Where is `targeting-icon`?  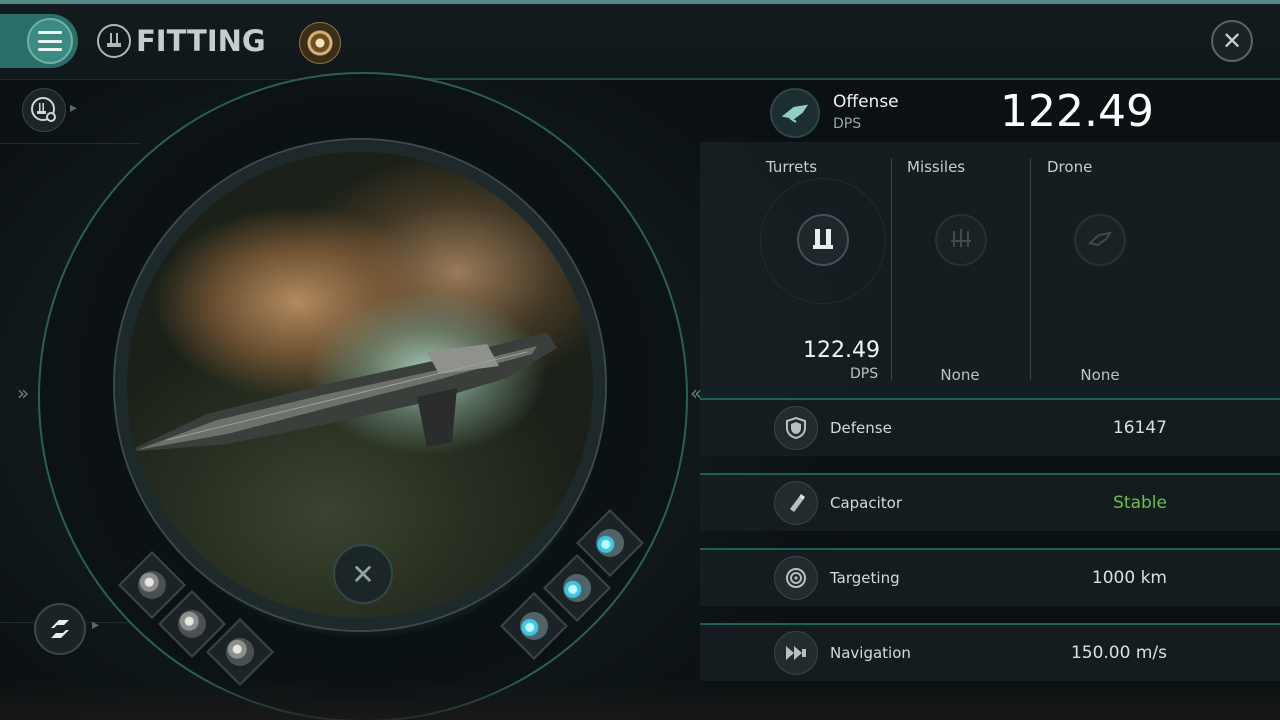 targeting-icon is located at coordinates (796, 578).